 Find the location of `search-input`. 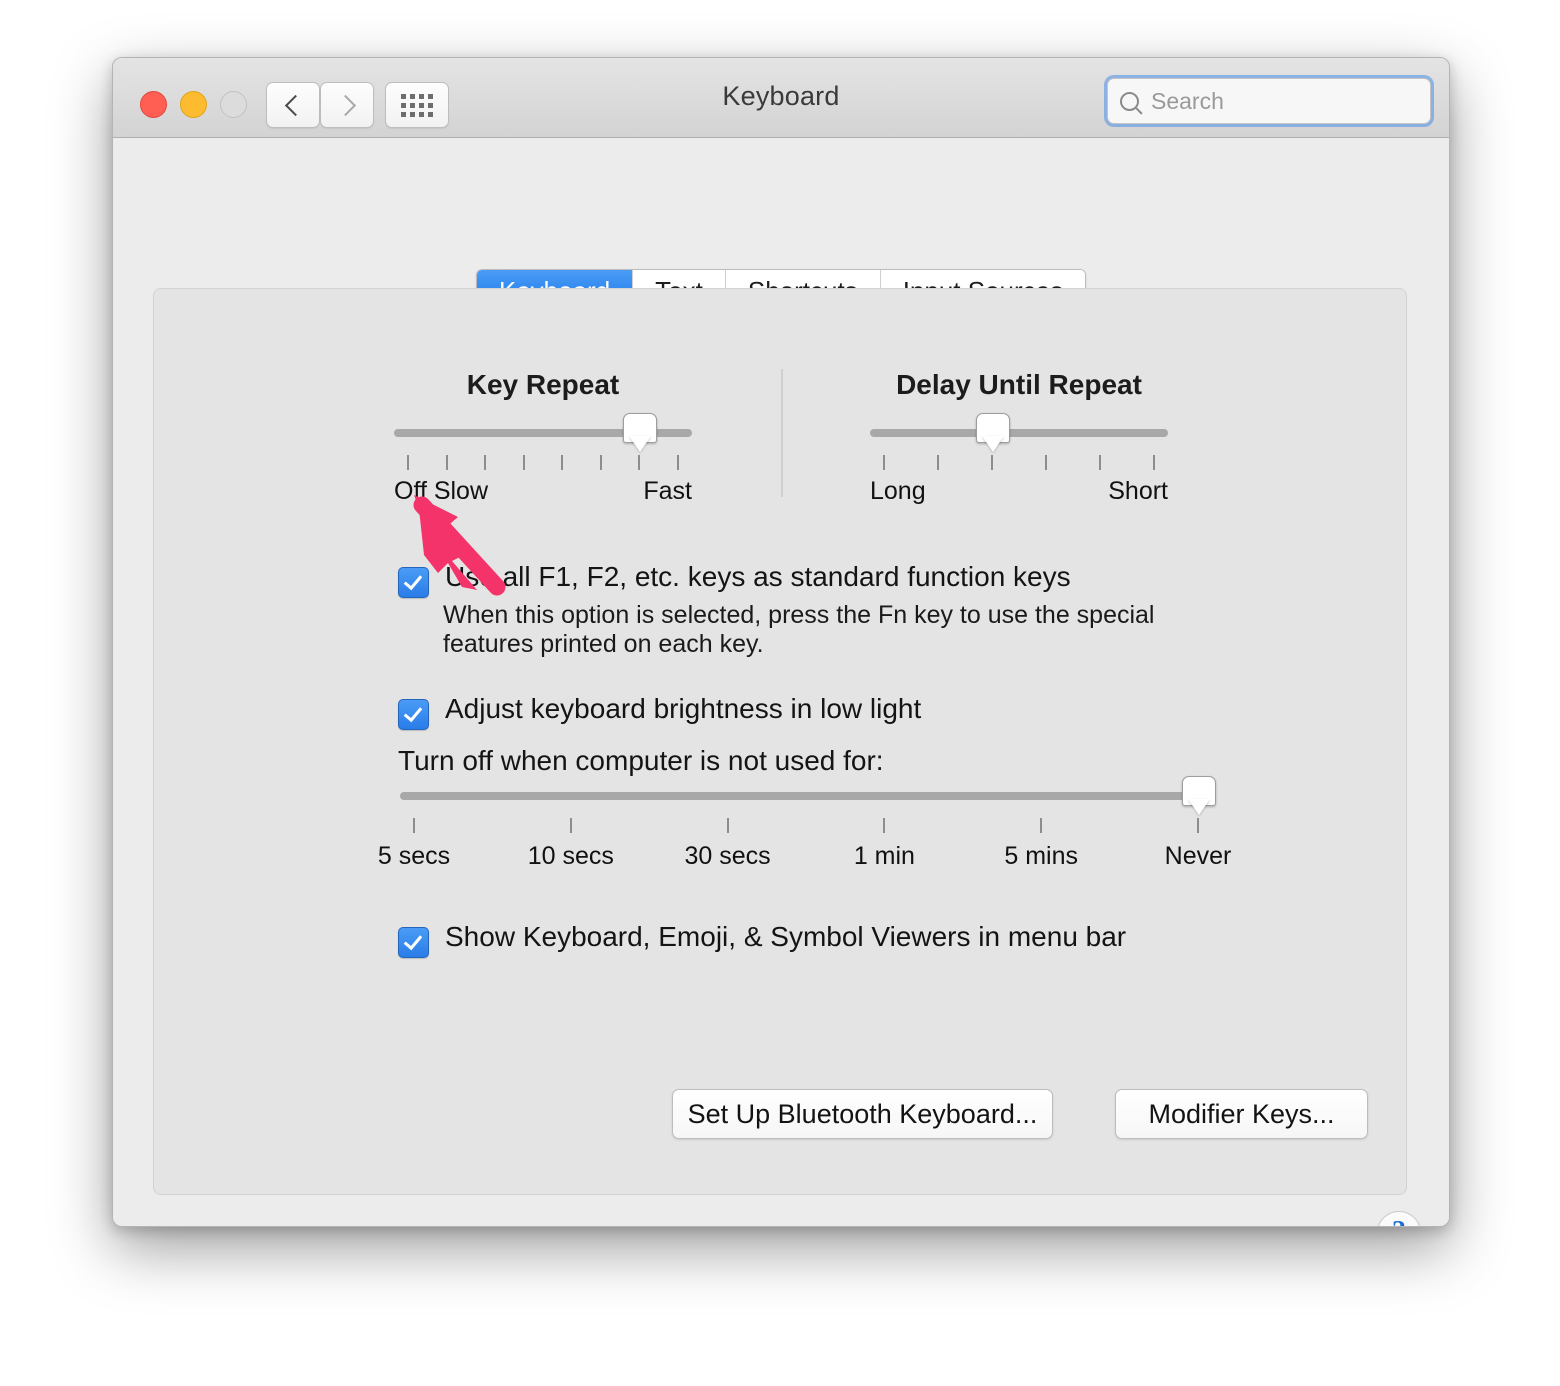

search-input is located at coordinates (1283, 101).